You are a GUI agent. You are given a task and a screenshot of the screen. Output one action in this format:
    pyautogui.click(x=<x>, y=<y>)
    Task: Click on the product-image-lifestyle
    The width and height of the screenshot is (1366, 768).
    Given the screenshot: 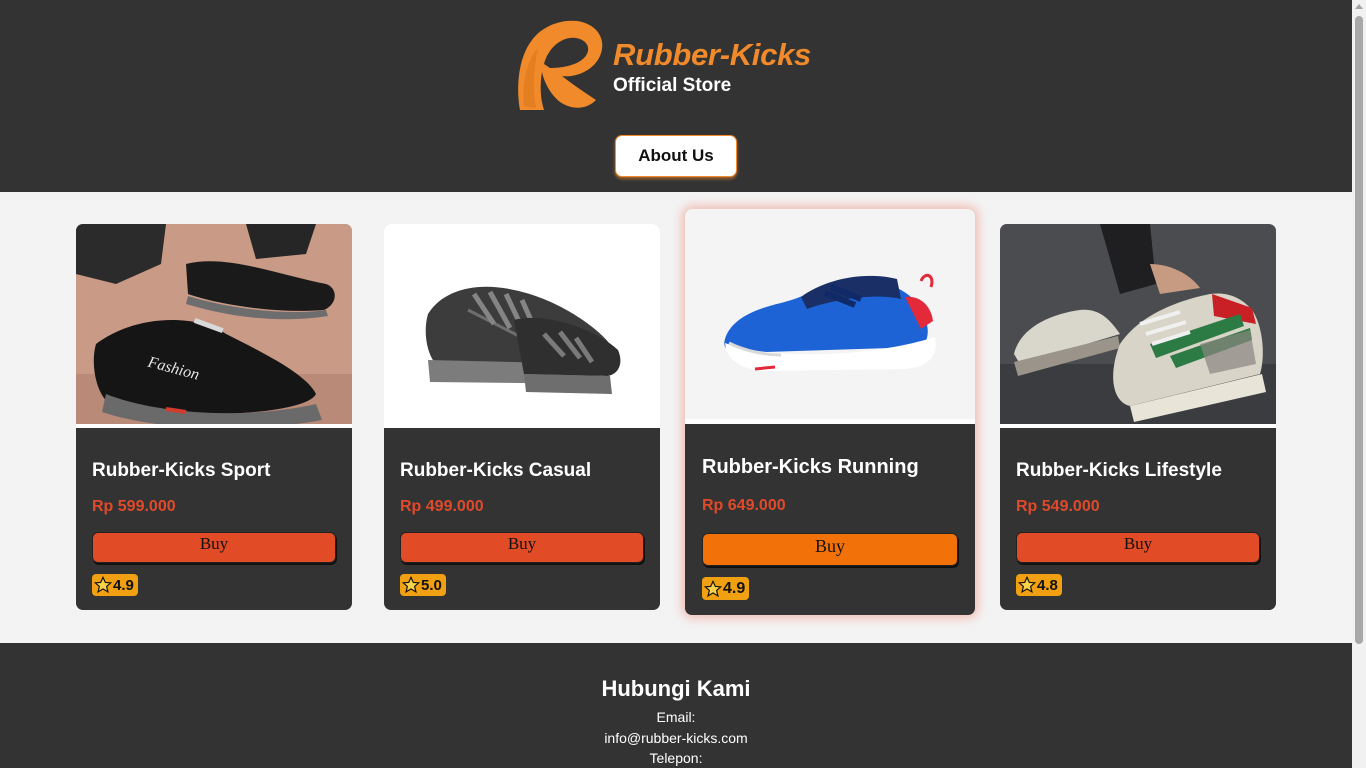 What is the action you would take?
    pyautogui.click(x=1138, y=324)
    